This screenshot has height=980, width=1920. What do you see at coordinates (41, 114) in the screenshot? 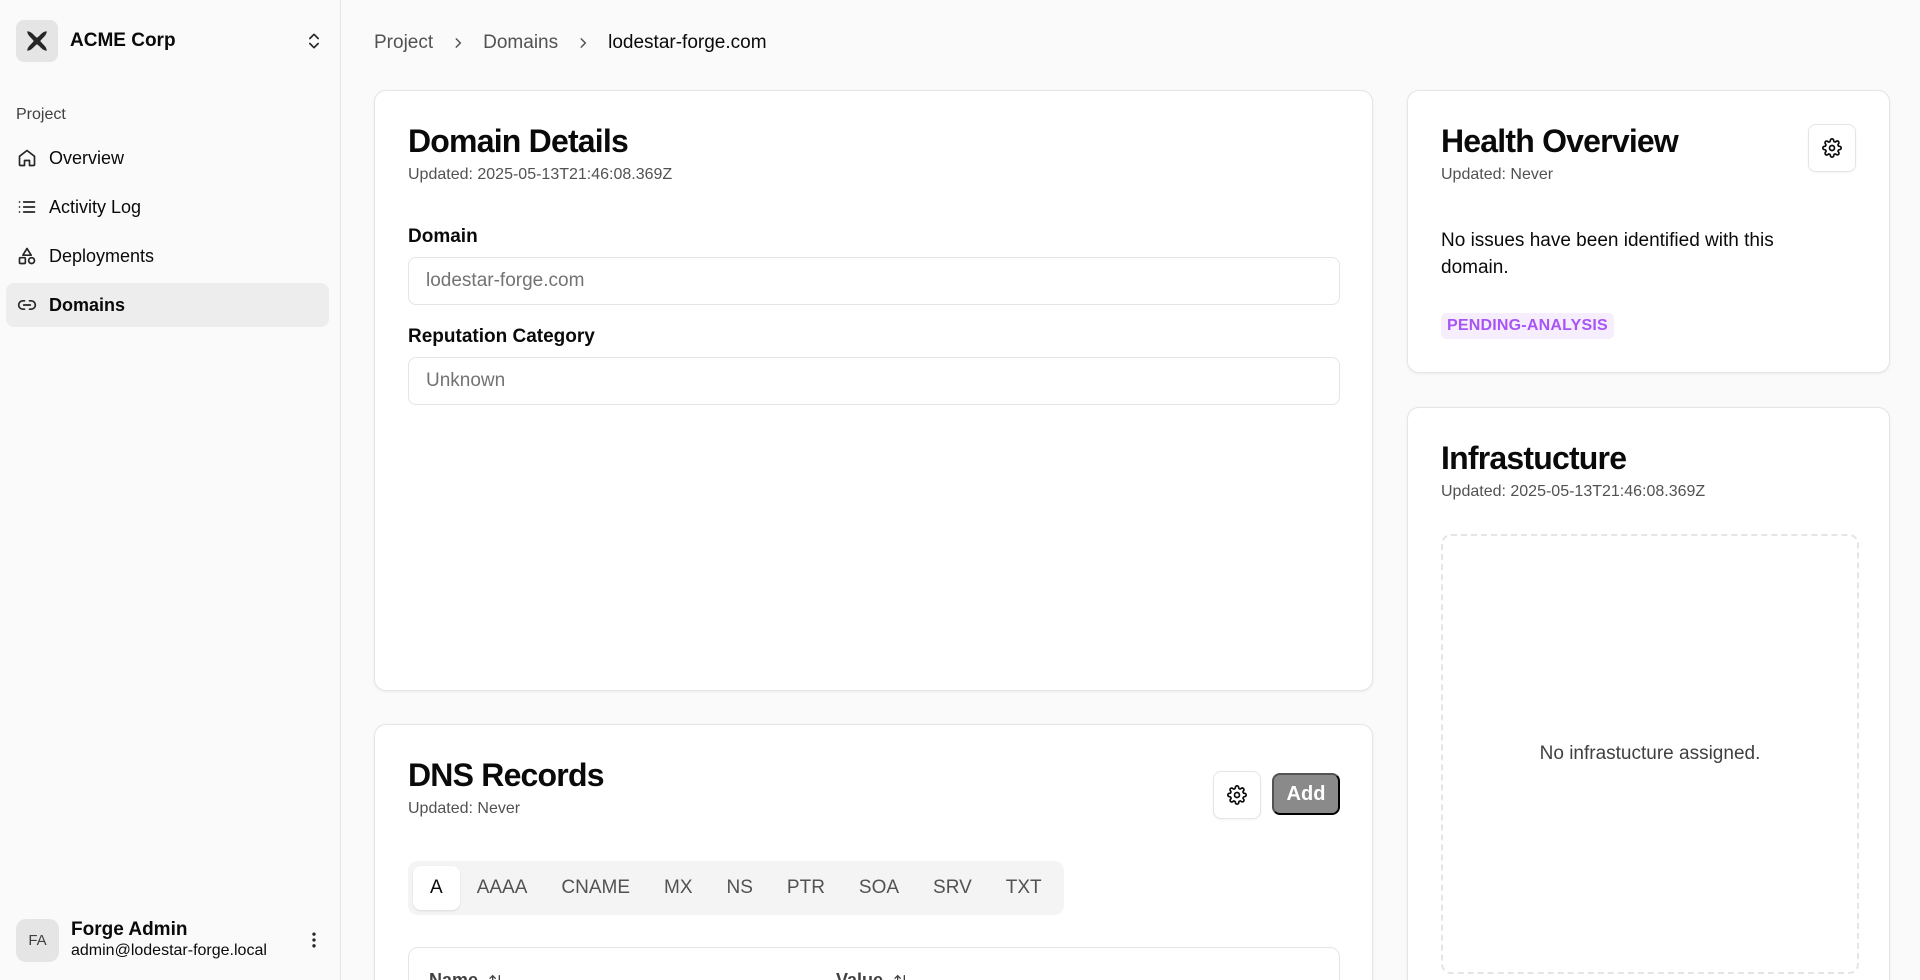
I see `nav-group-label: Project` at bounding box center [41, 114].